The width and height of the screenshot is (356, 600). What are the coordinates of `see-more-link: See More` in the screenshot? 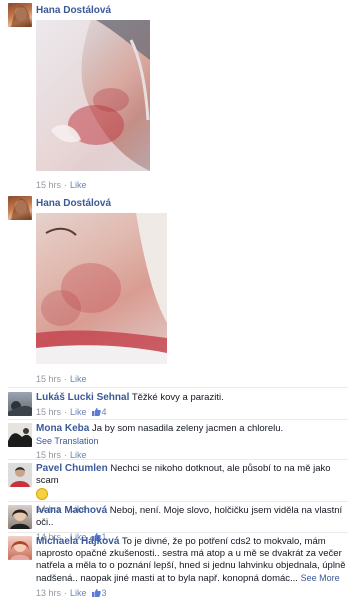 It's located at (320, 578).